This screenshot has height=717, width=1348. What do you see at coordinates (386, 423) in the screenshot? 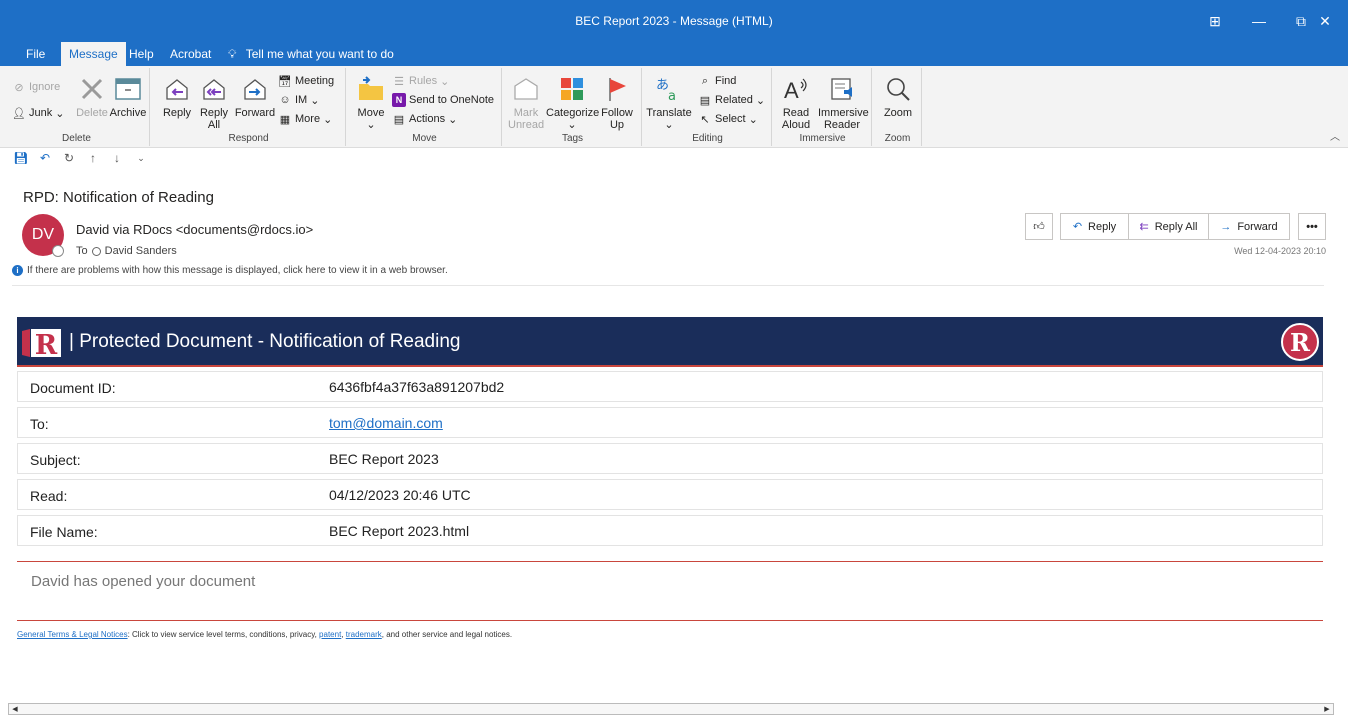
I see `recipient-email-link: tom@domain.com` at bounding box center [386, 423].